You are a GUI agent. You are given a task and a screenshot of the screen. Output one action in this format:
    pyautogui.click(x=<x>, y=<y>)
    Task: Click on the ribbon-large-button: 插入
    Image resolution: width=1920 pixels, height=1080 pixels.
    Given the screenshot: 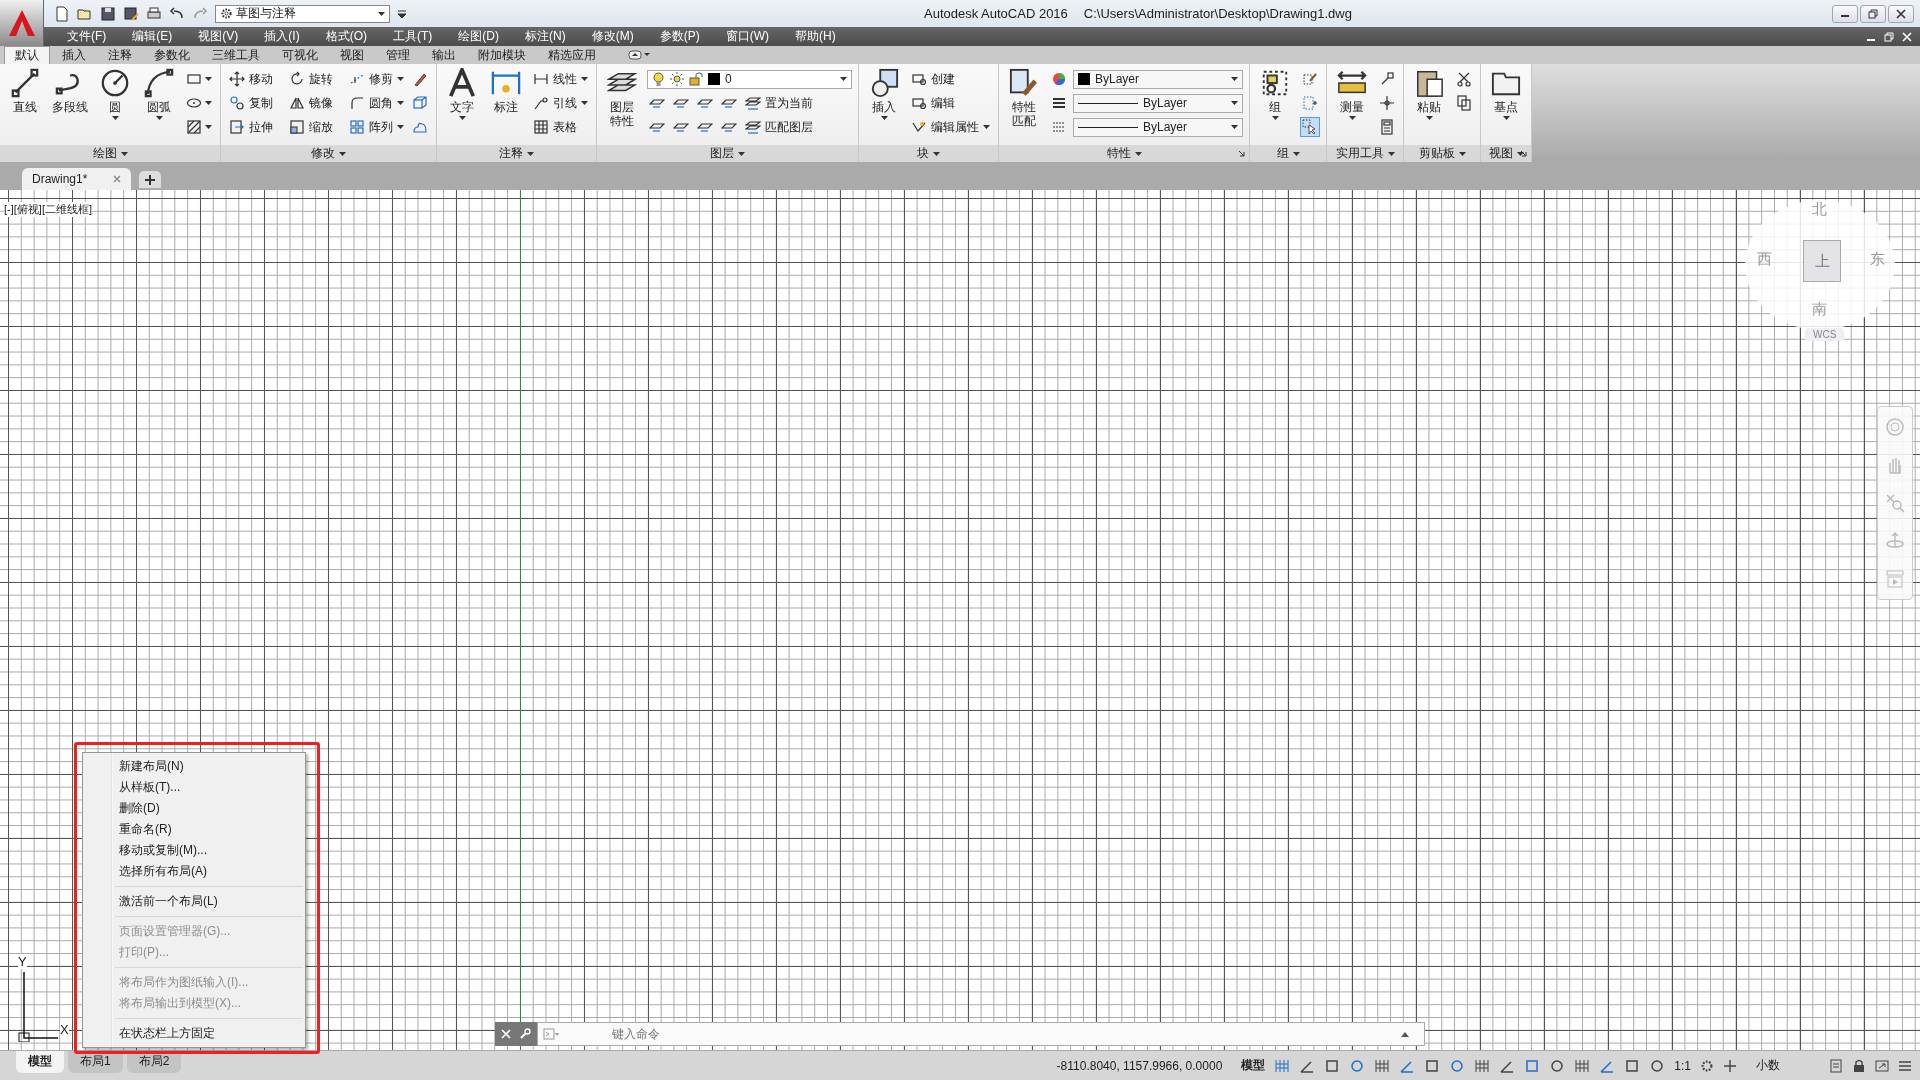 What is the action you would take?
    pyautogui.click(x=884, y=94)
    